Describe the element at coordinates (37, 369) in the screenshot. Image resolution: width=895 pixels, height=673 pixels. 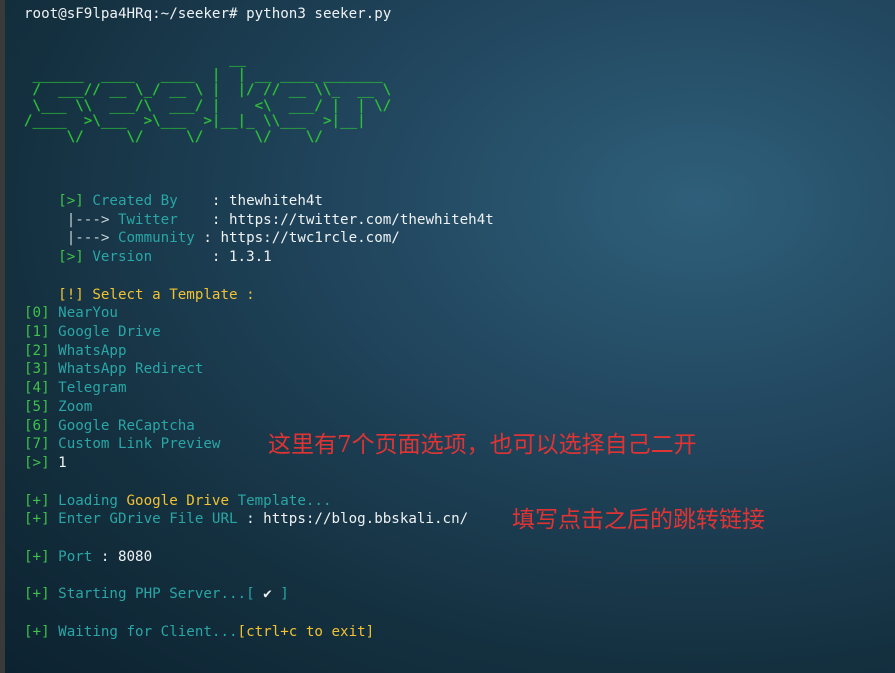
I see `option-index: [3]` at that location.